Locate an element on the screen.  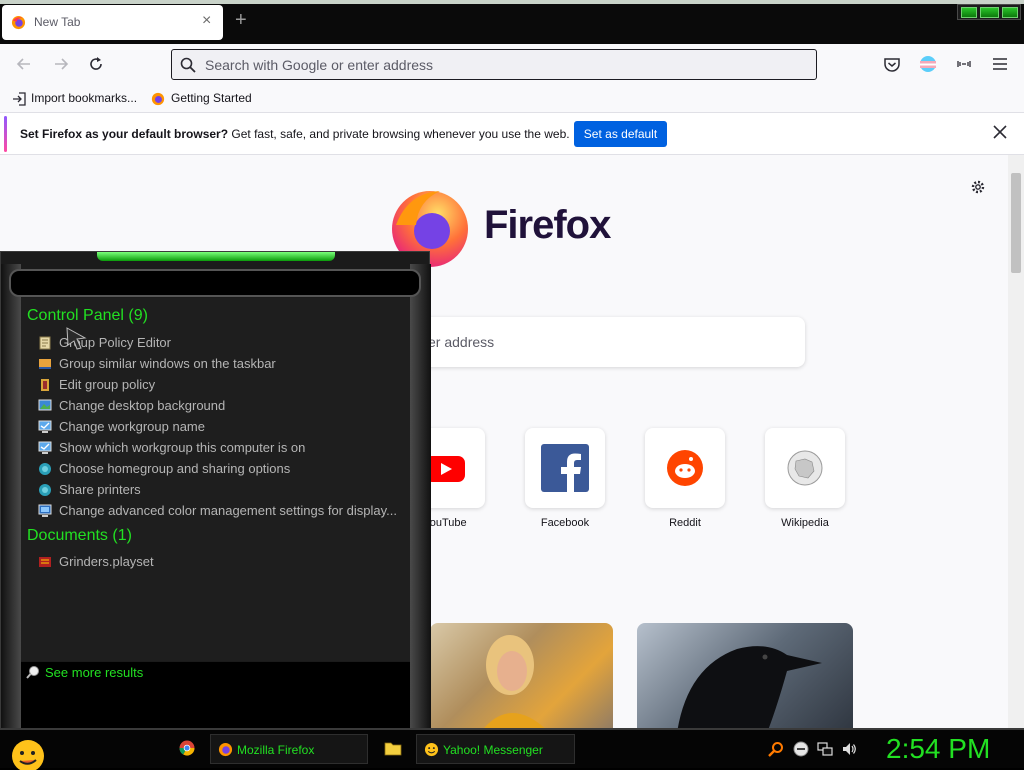
woman-photo-icon is located at coordinates (514, 682).